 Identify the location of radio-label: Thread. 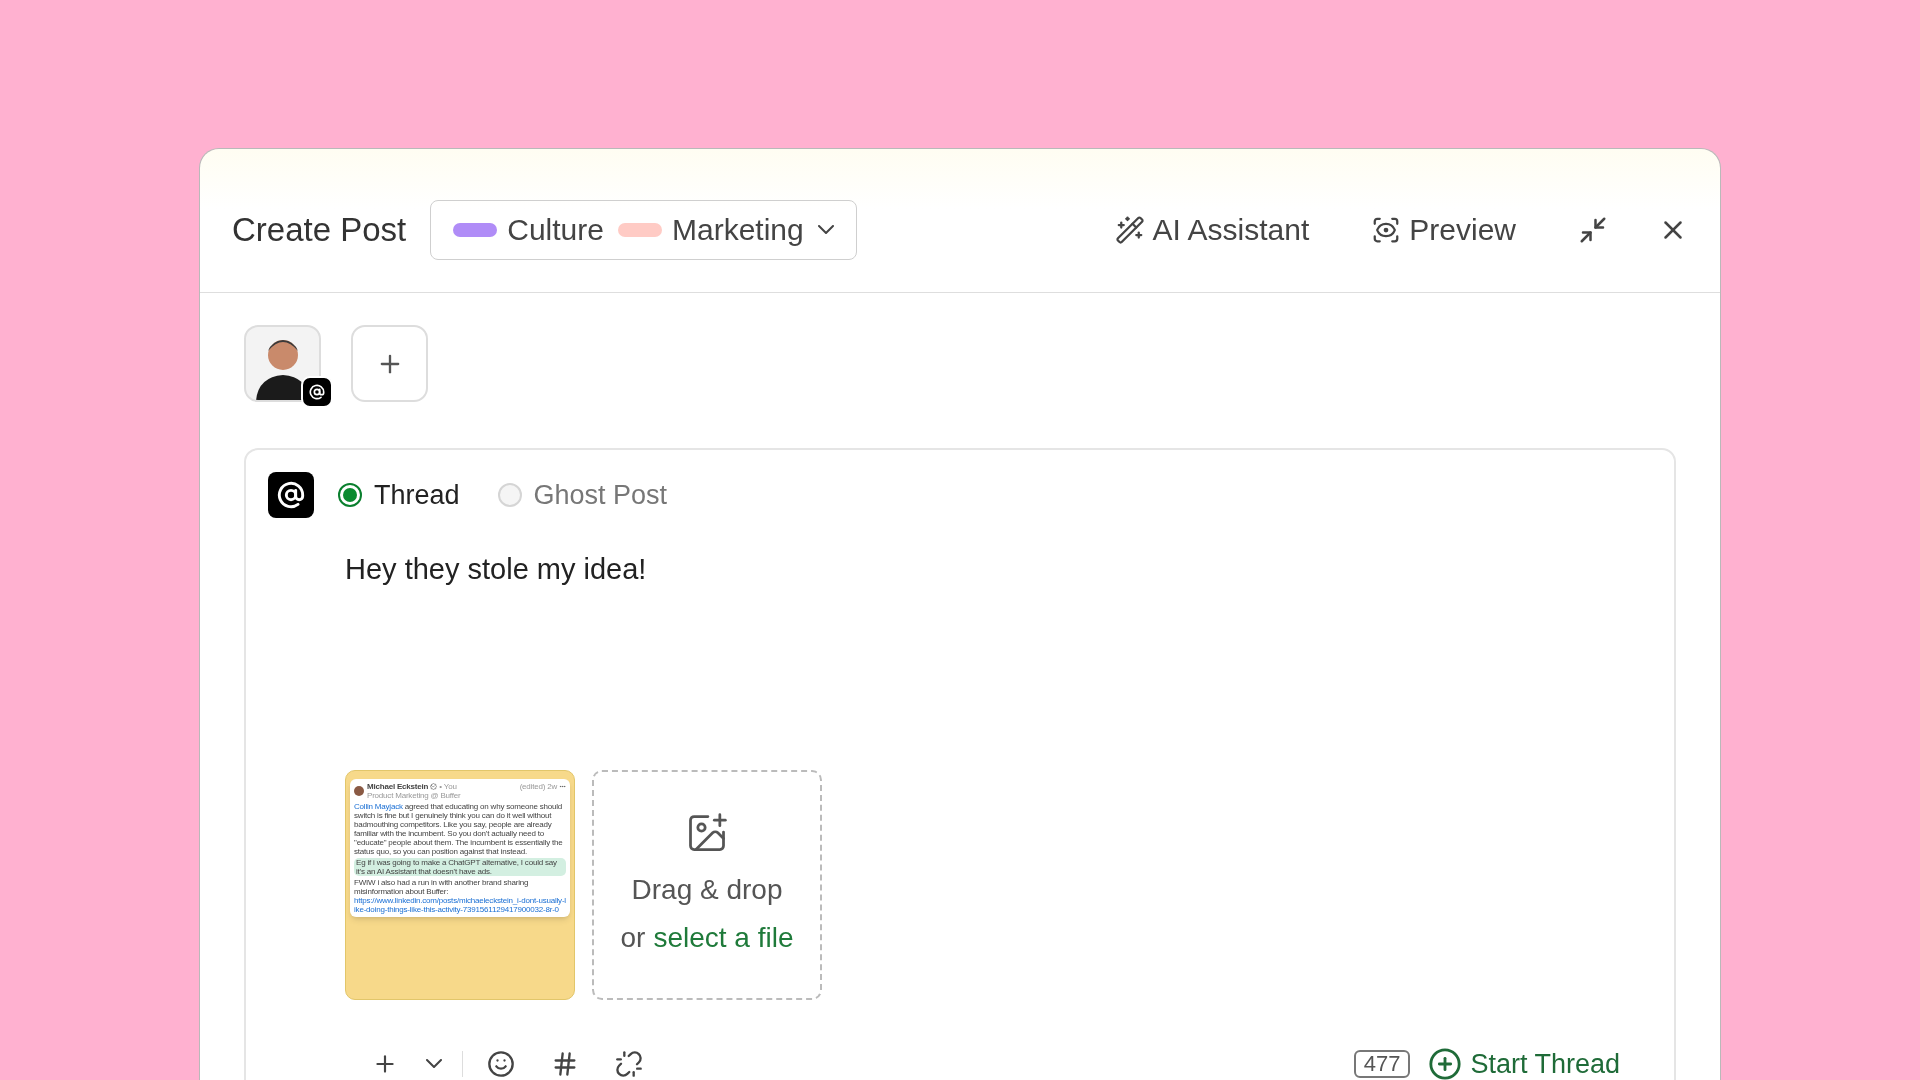
(417, 495).